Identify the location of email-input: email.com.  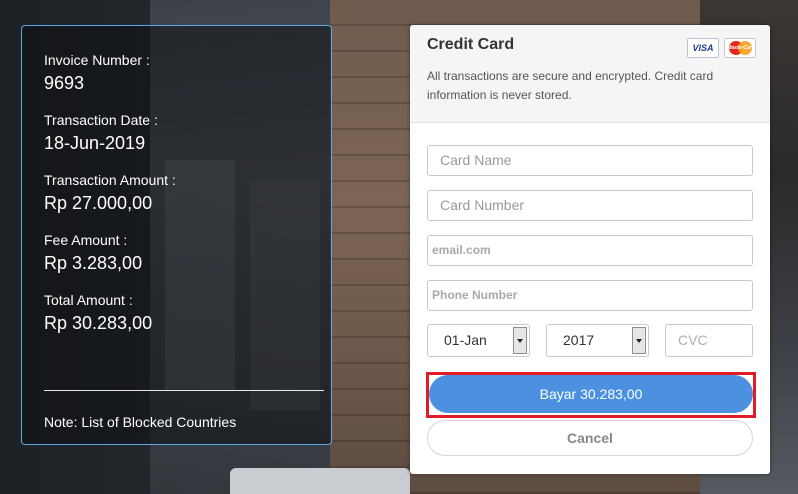
(590, 250).